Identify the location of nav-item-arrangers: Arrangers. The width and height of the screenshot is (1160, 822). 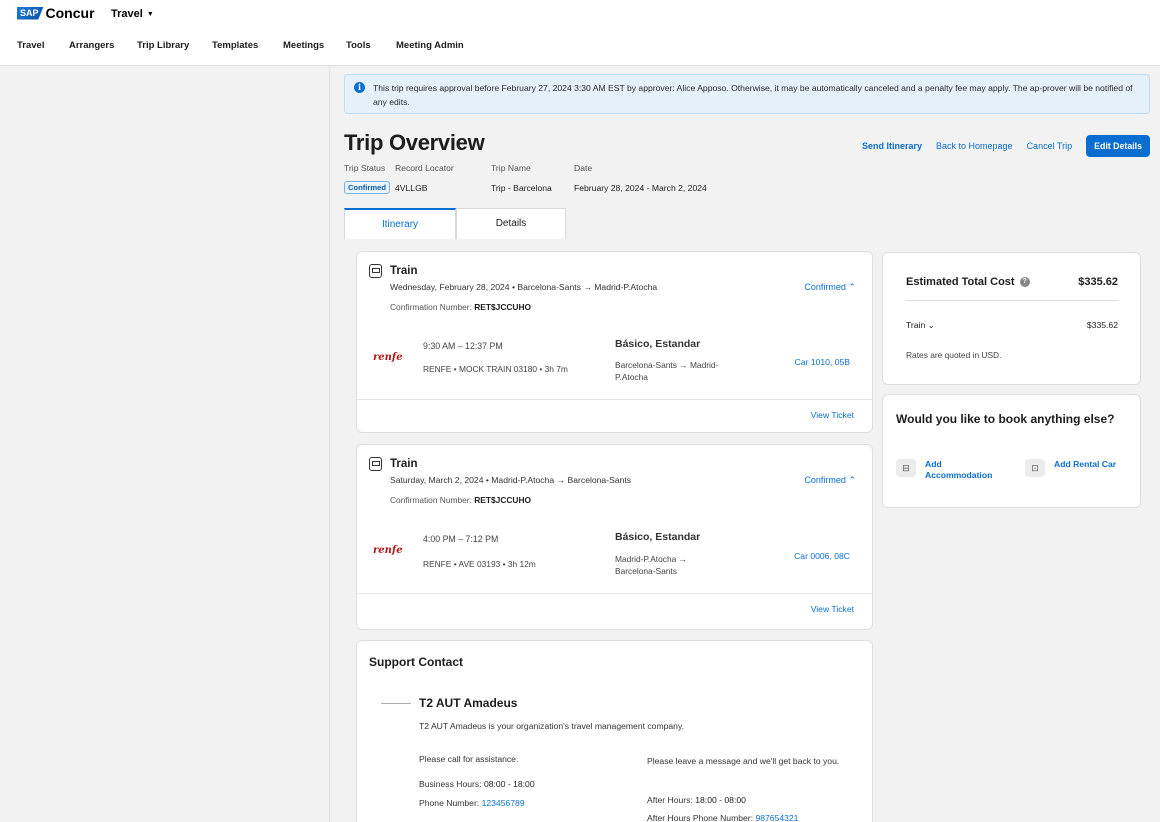
(91, 45).